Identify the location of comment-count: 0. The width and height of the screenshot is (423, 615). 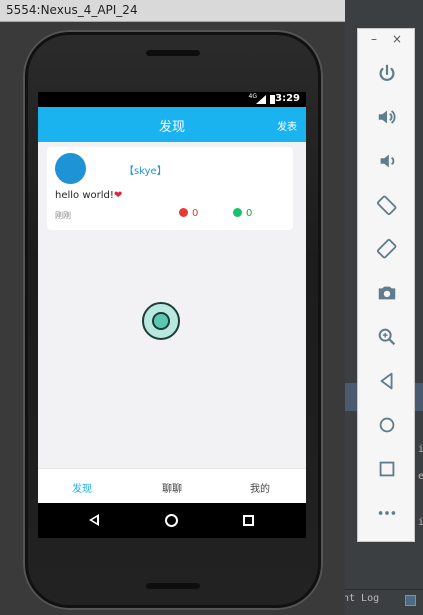
(249, 213).